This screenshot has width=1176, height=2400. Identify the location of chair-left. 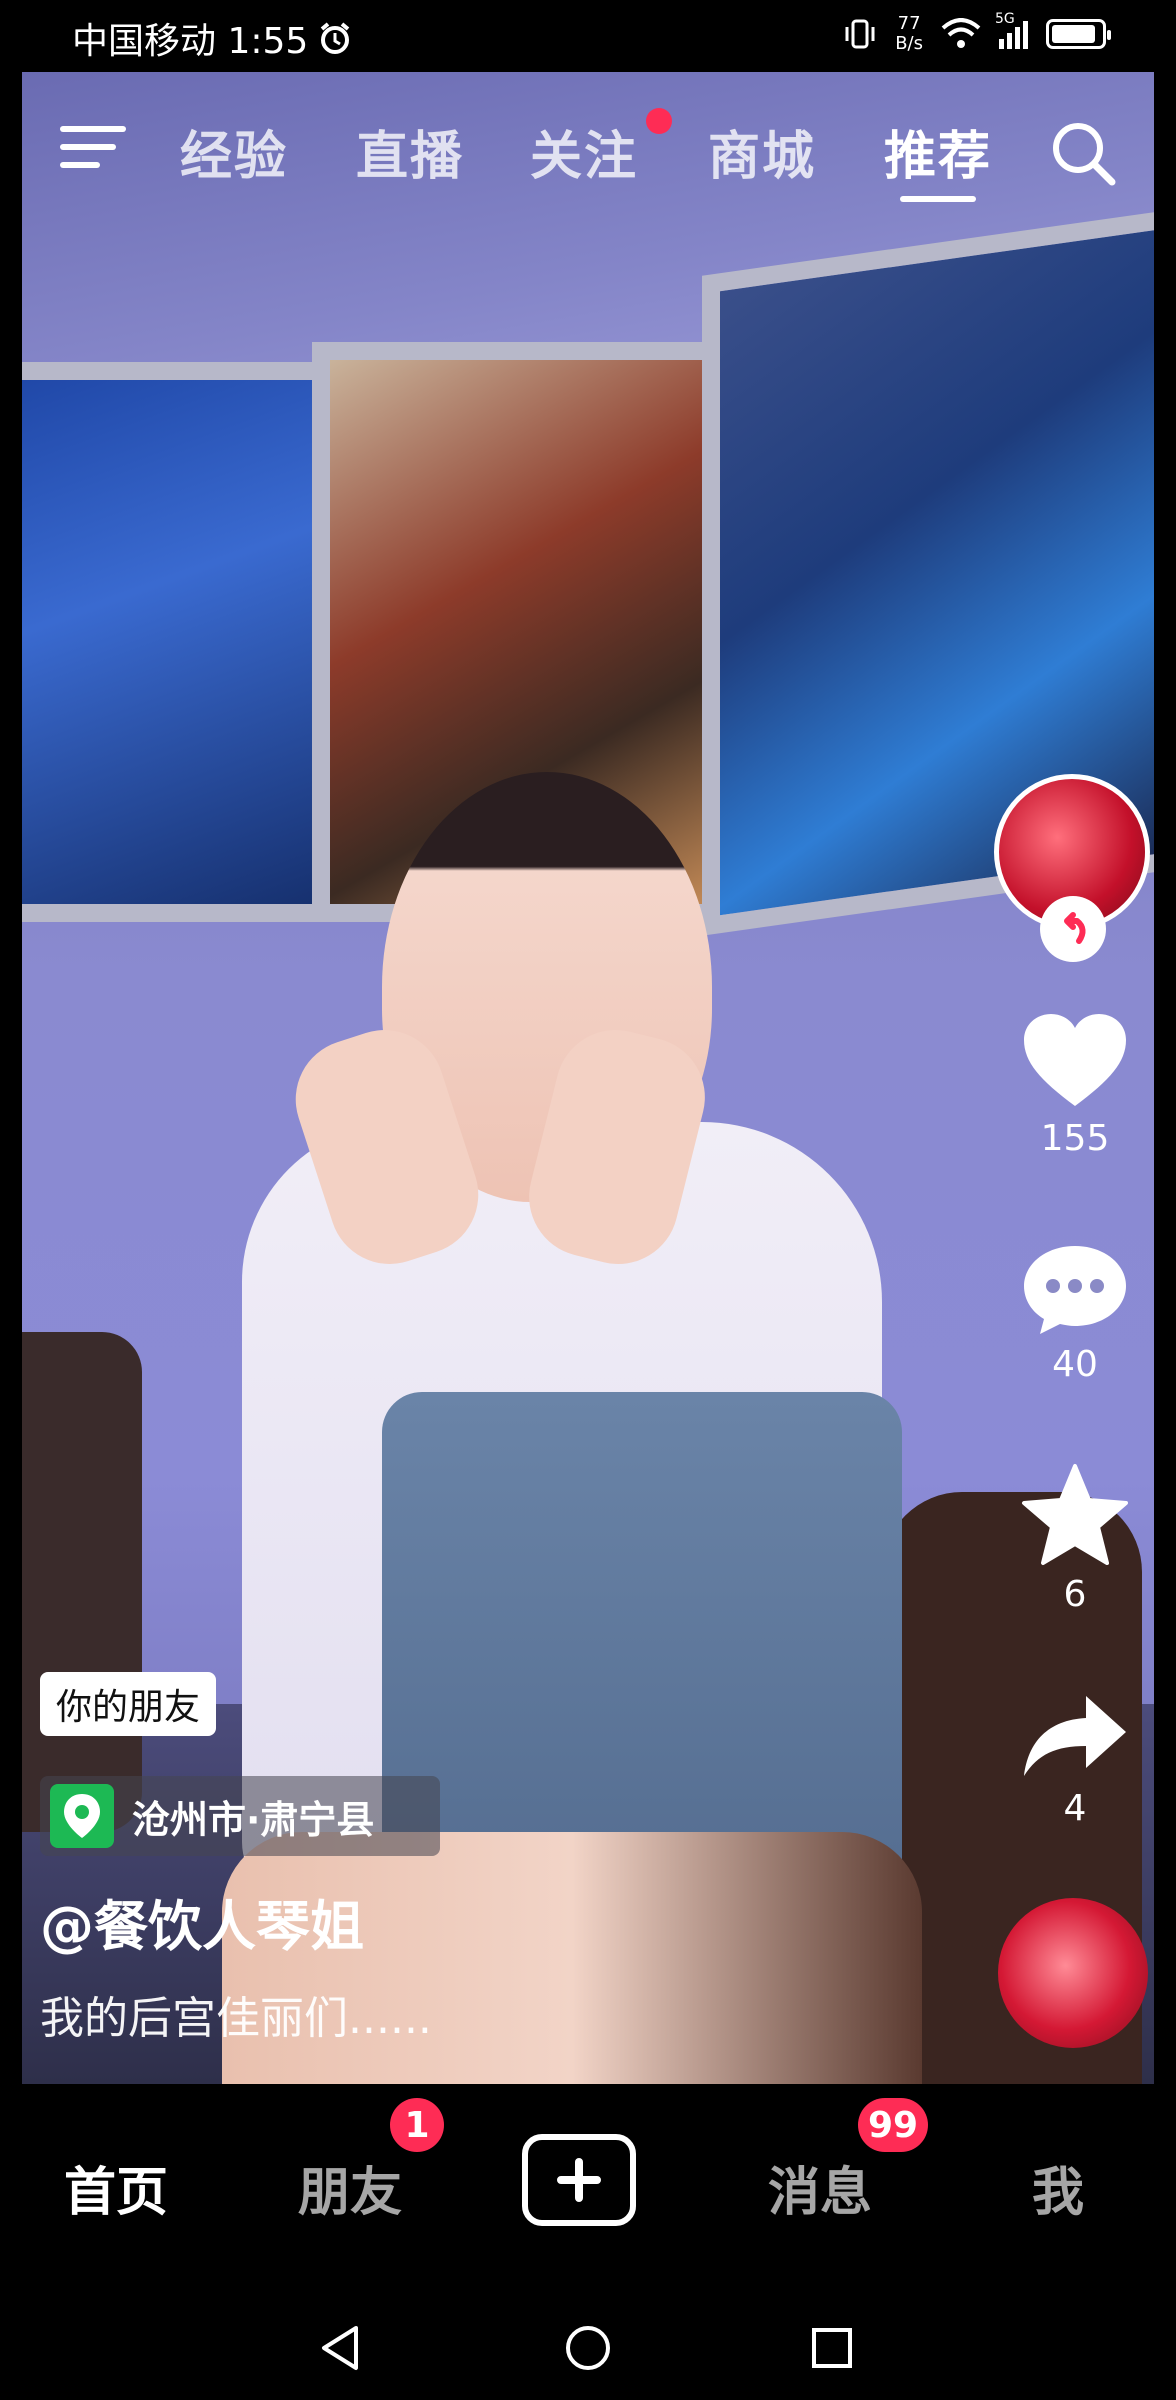
(82, 1582).